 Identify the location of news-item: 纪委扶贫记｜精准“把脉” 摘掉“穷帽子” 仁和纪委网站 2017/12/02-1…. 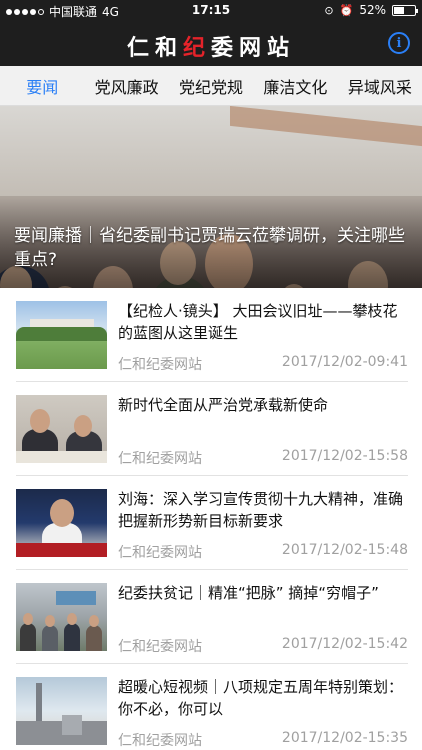
(211, 617).